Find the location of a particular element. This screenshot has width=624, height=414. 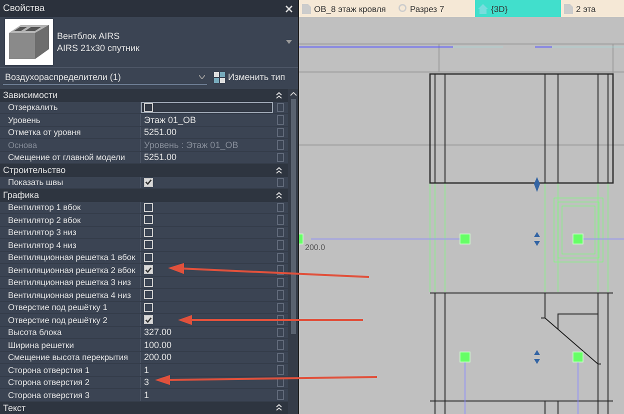

property-label: Вентиляционная решетка 3 низ is located at coordinates (70, 282).